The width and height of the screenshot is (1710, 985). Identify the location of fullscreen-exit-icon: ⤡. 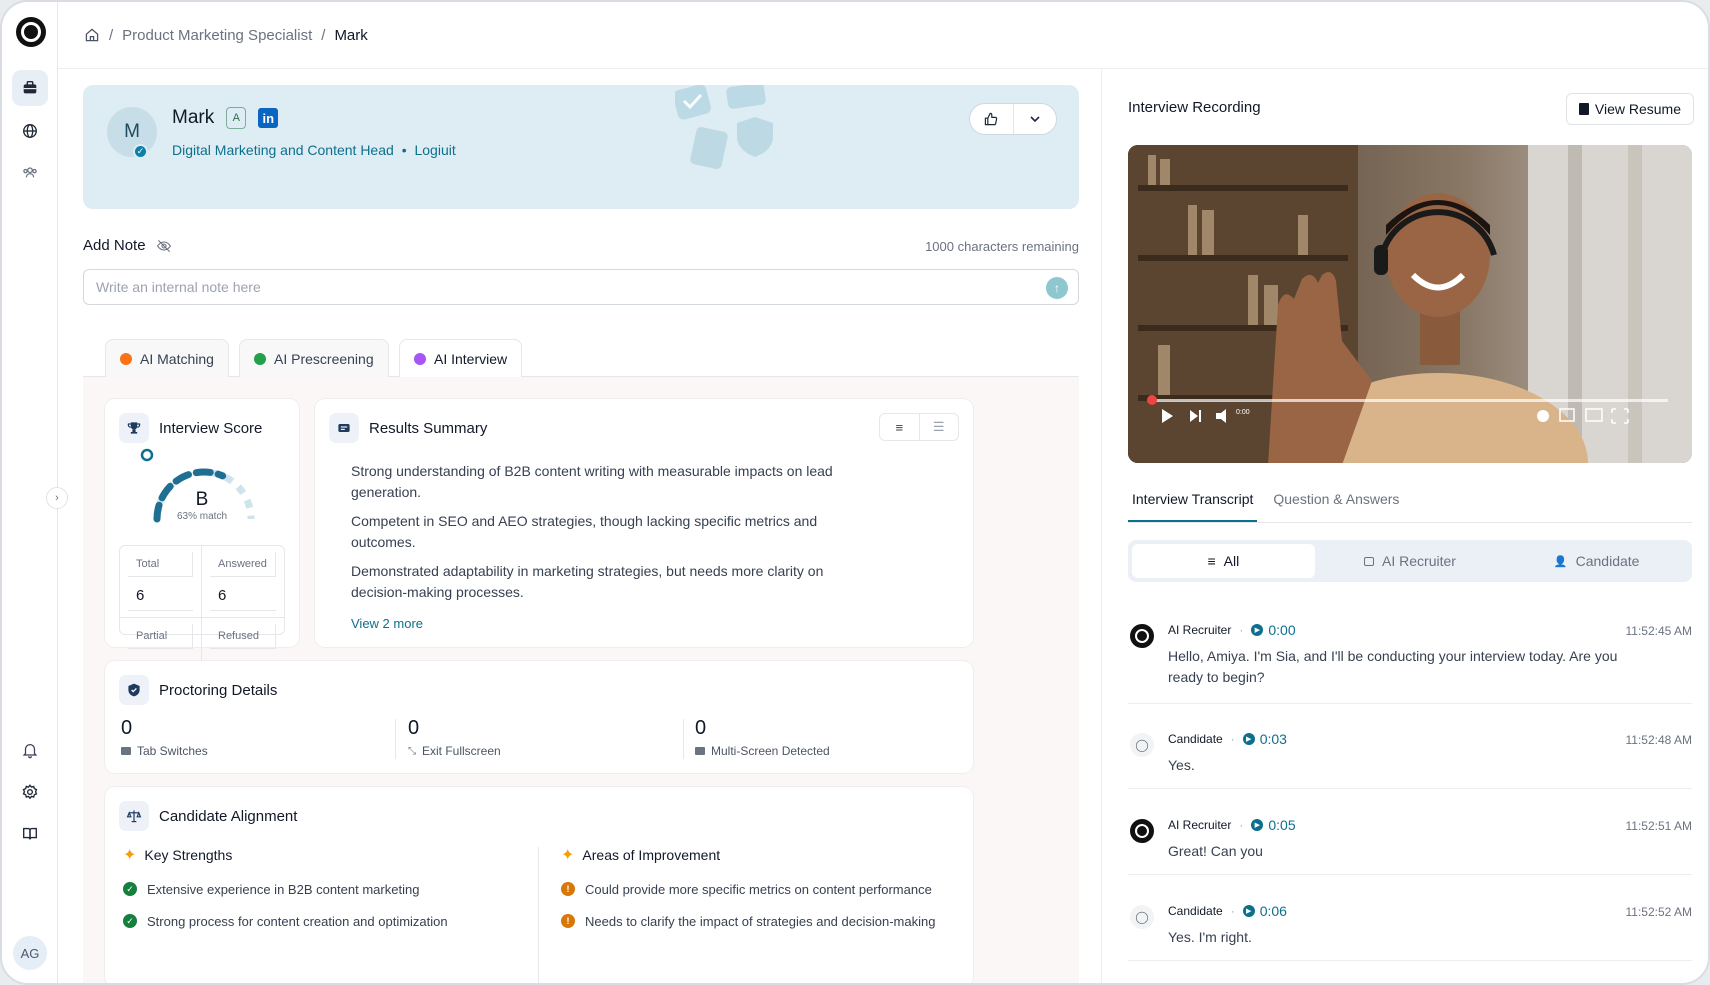
(412, 751).